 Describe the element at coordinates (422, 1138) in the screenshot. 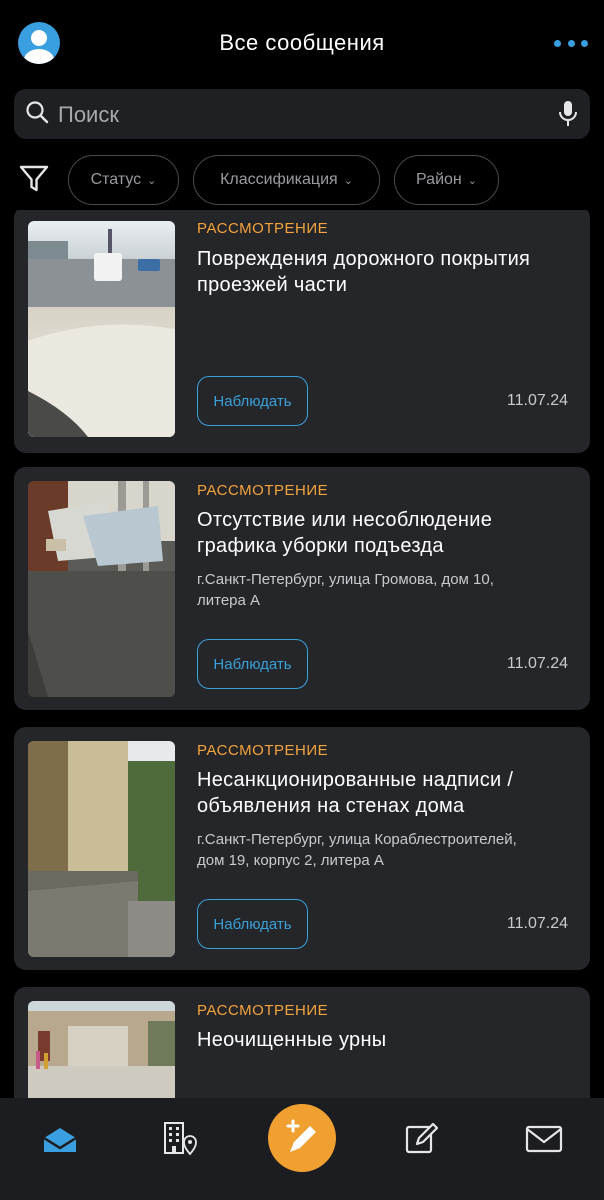

I see `edit-icon` at that location.